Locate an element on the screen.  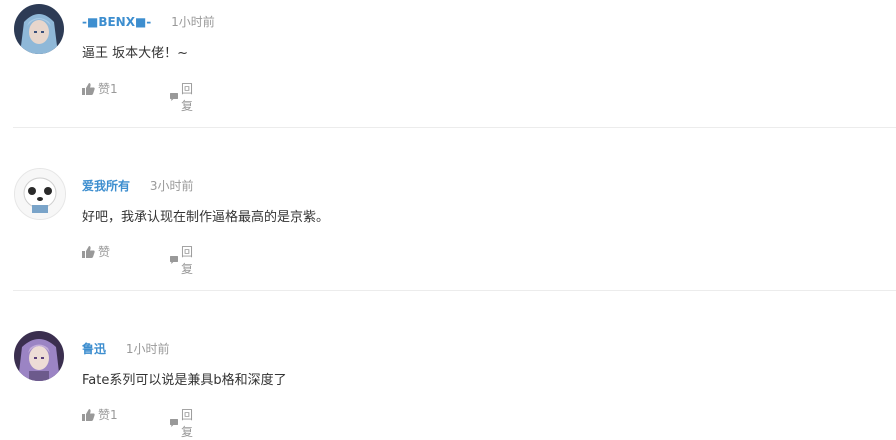
comment-header: 爱我所有 3小时前 is located at coordinates (137, 185).